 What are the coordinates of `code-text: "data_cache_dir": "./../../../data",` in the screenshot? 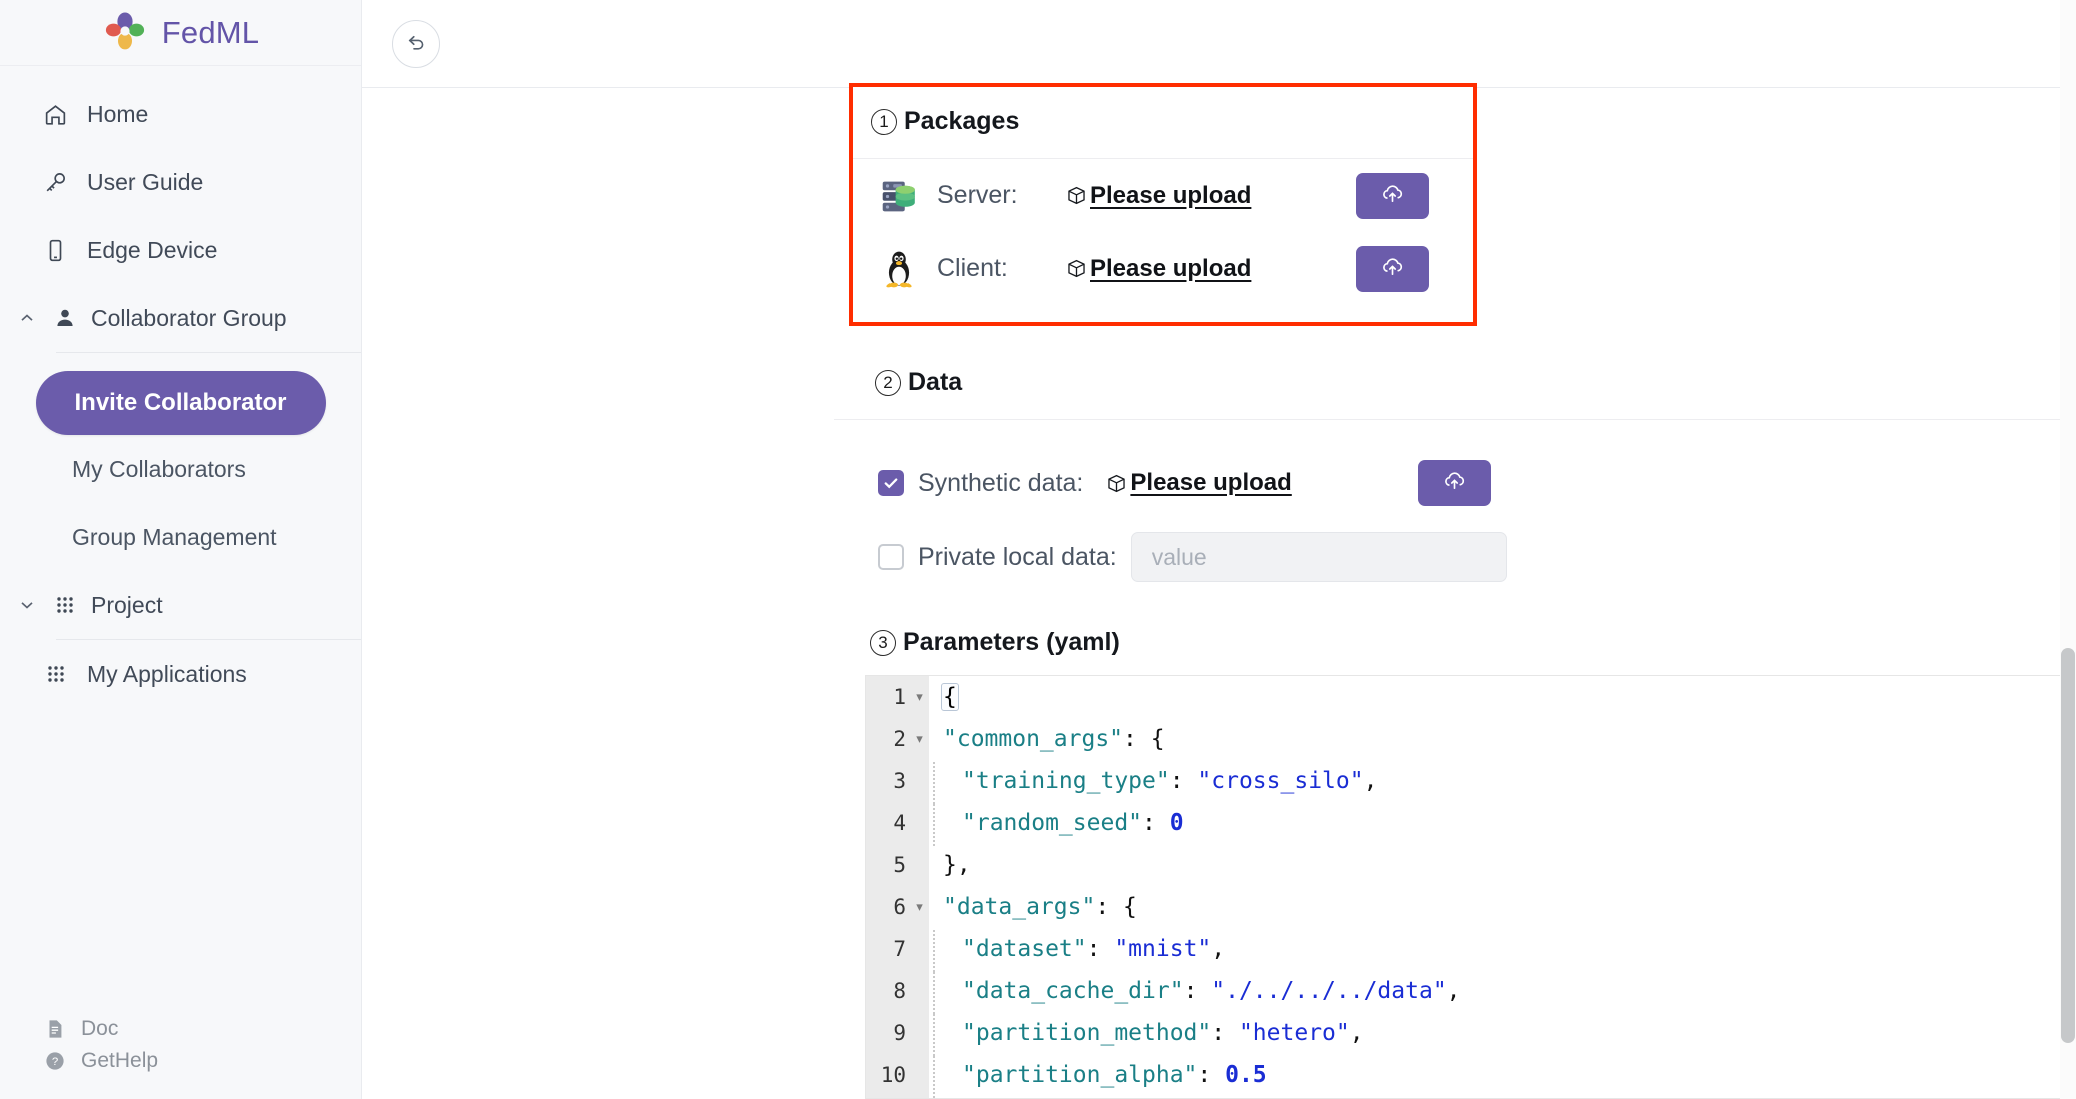 It's located at (1195, 993).